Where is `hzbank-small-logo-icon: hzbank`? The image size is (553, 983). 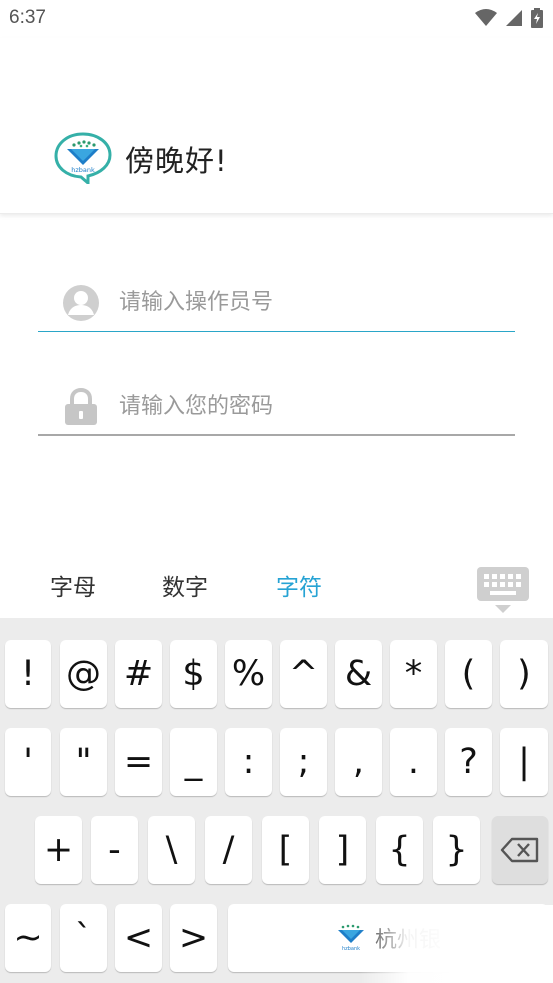 hzbank-small-logo-icon: hzbank is located at coordinates (350, 938).